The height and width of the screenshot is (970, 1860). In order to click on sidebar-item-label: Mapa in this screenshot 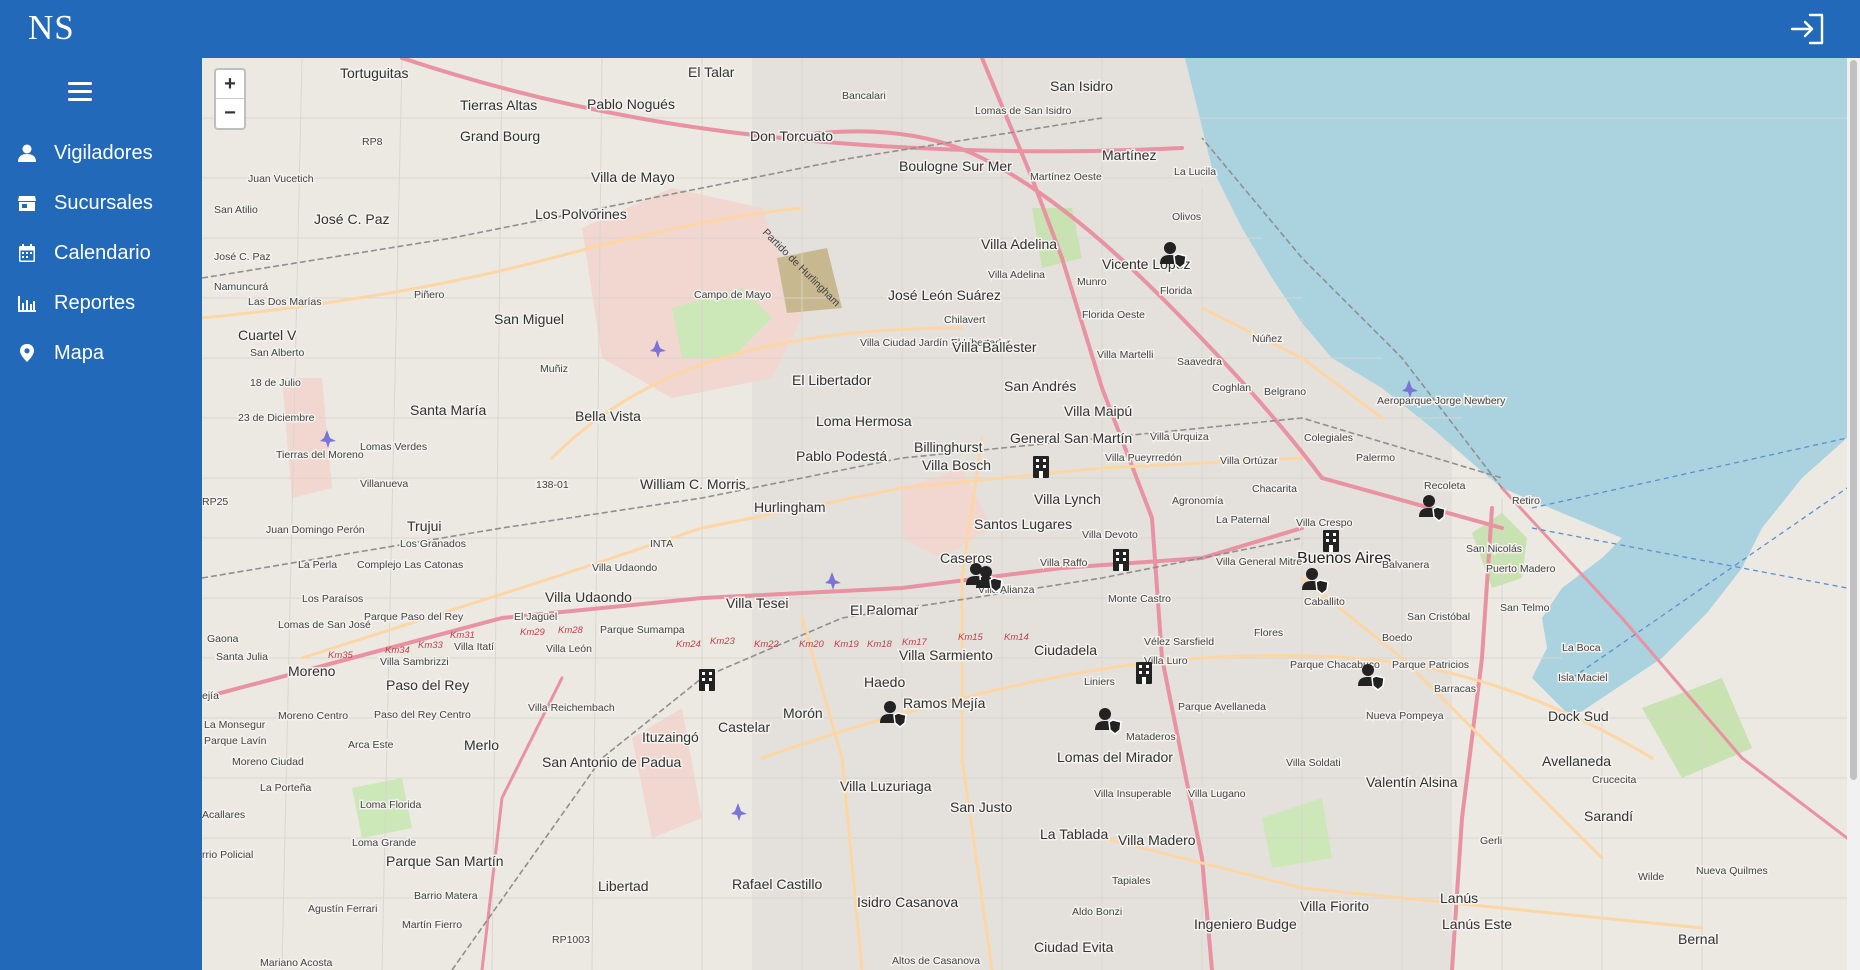, I will do `click(79, 352)`.